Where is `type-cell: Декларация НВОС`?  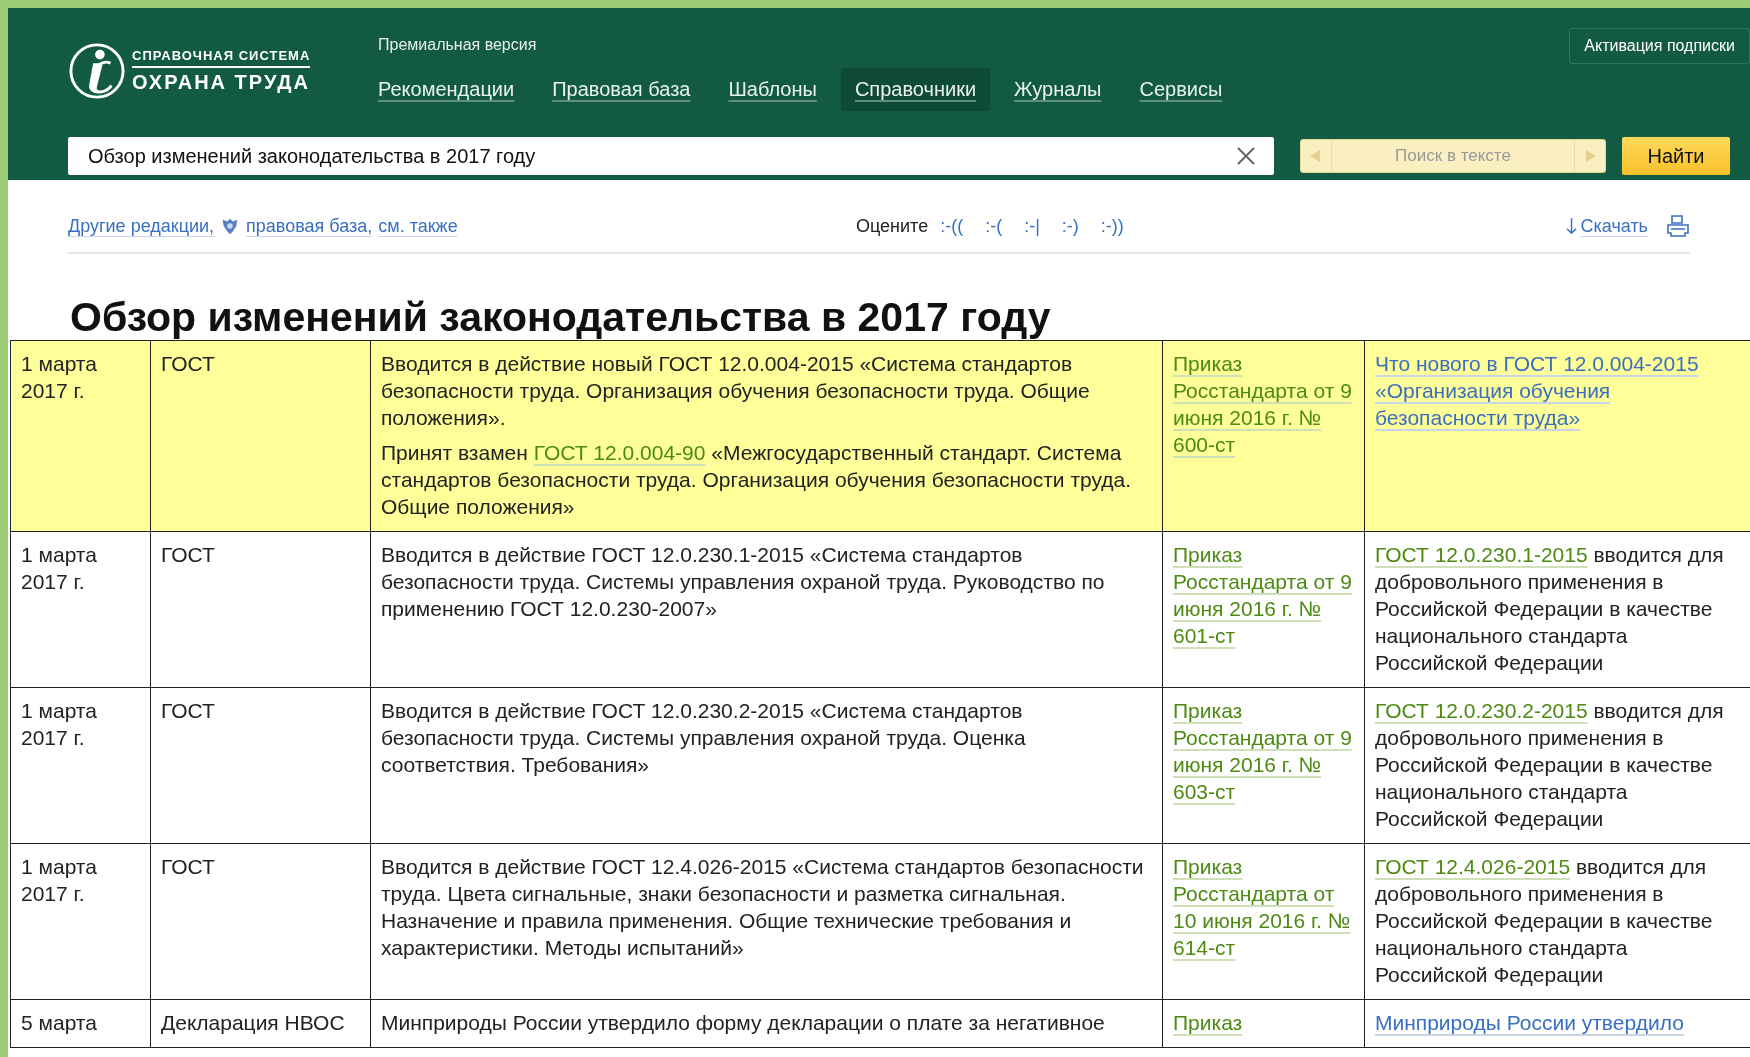 type-cell: Декларация НВОС is located at coordinates (253, 1022).